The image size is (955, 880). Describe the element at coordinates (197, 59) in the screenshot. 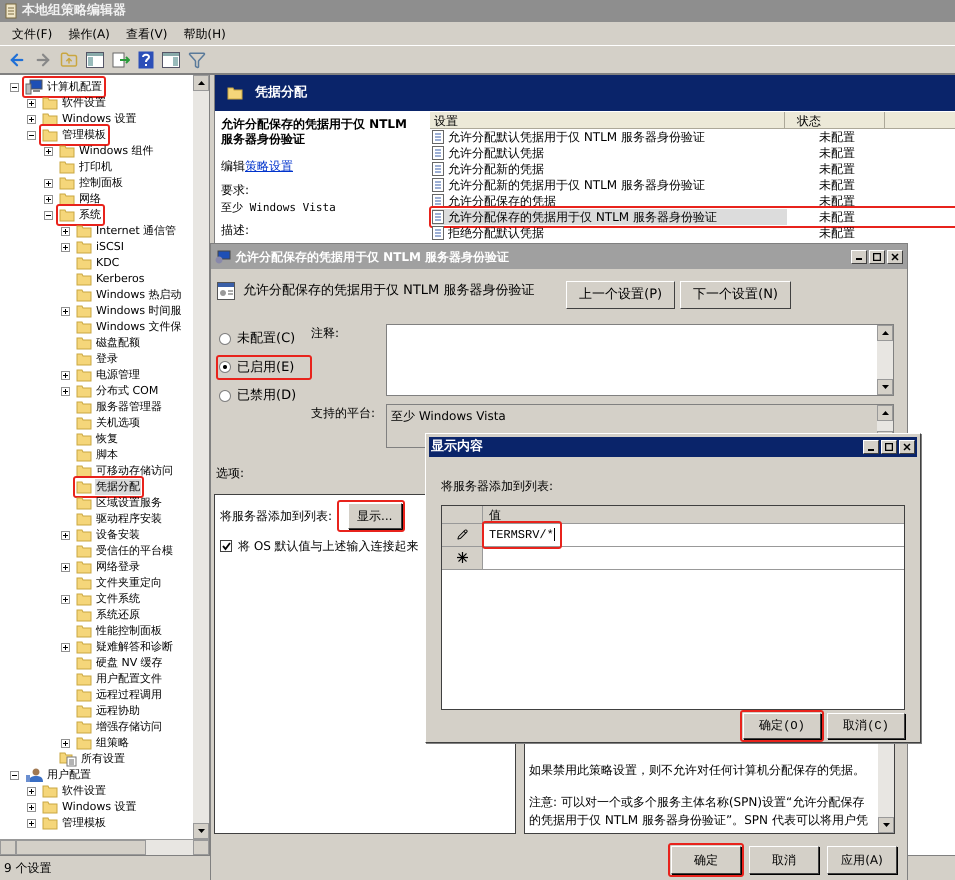

I see `filter-icon` at that location.